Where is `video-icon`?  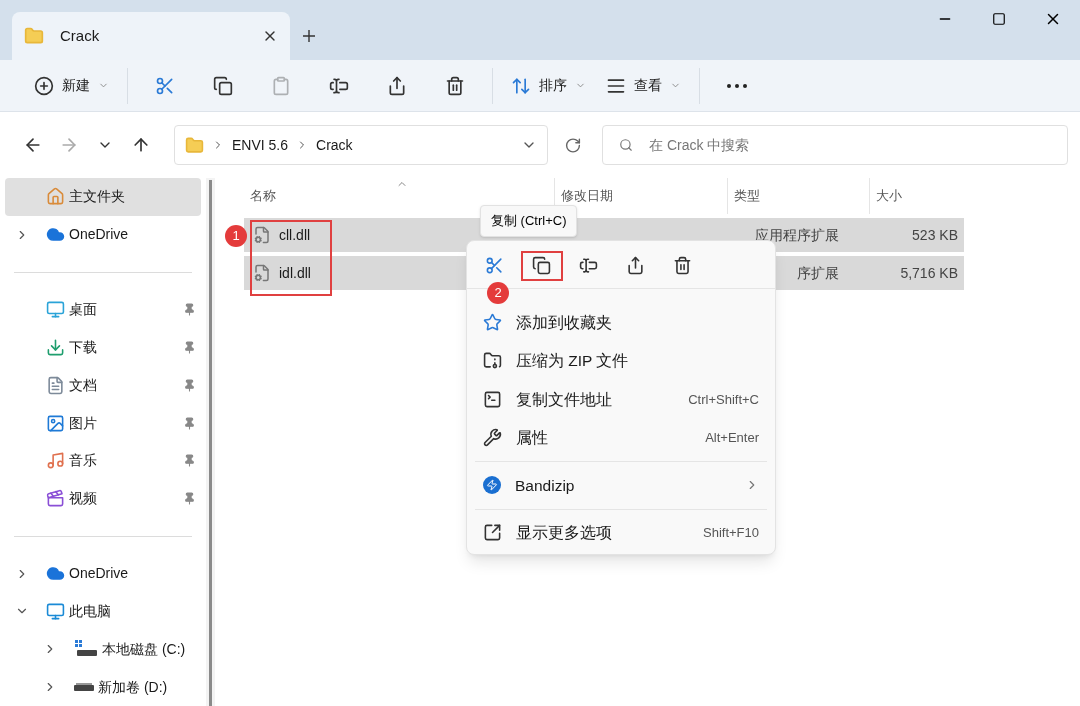
video-icon is located at coordinates (55, 499).